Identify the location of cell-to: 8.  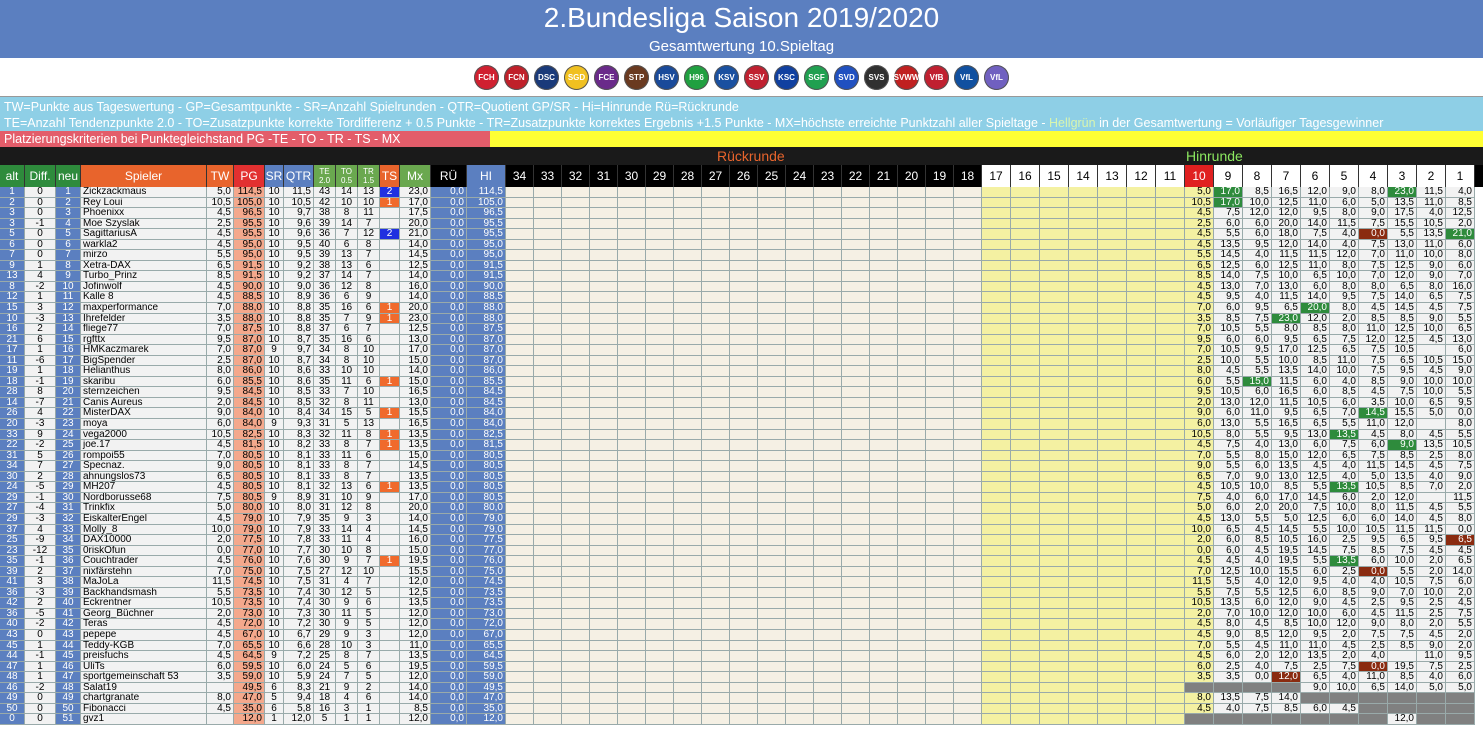
(347, 445).